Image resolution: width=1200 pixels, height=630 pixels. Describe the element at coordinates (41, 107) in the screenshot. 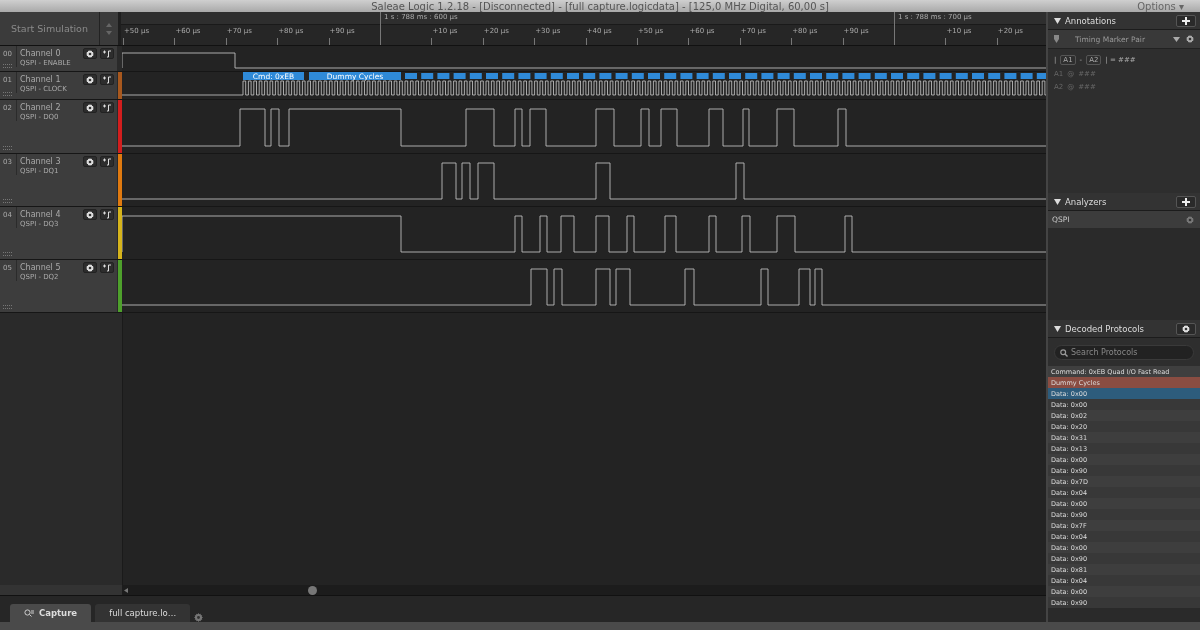

I see `channel-name: Channel 2` at that location.